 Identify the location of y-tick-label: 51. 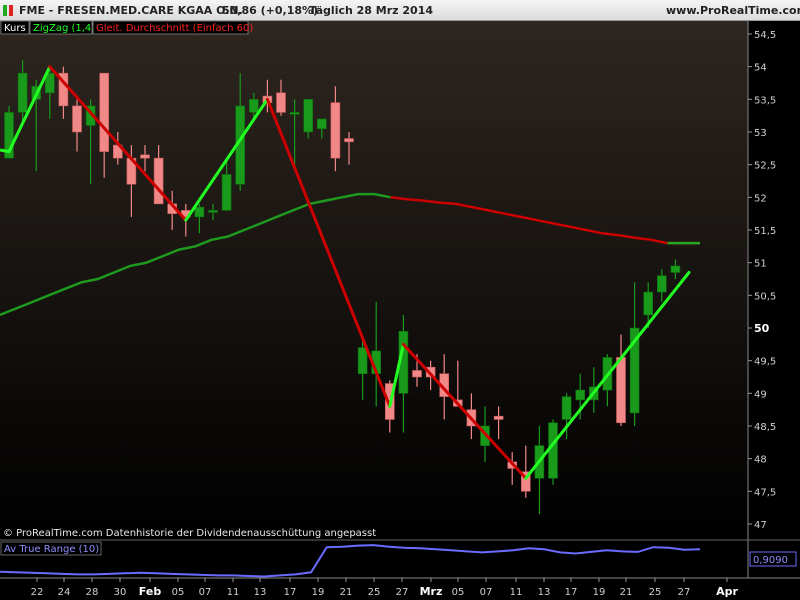
(760, 264).